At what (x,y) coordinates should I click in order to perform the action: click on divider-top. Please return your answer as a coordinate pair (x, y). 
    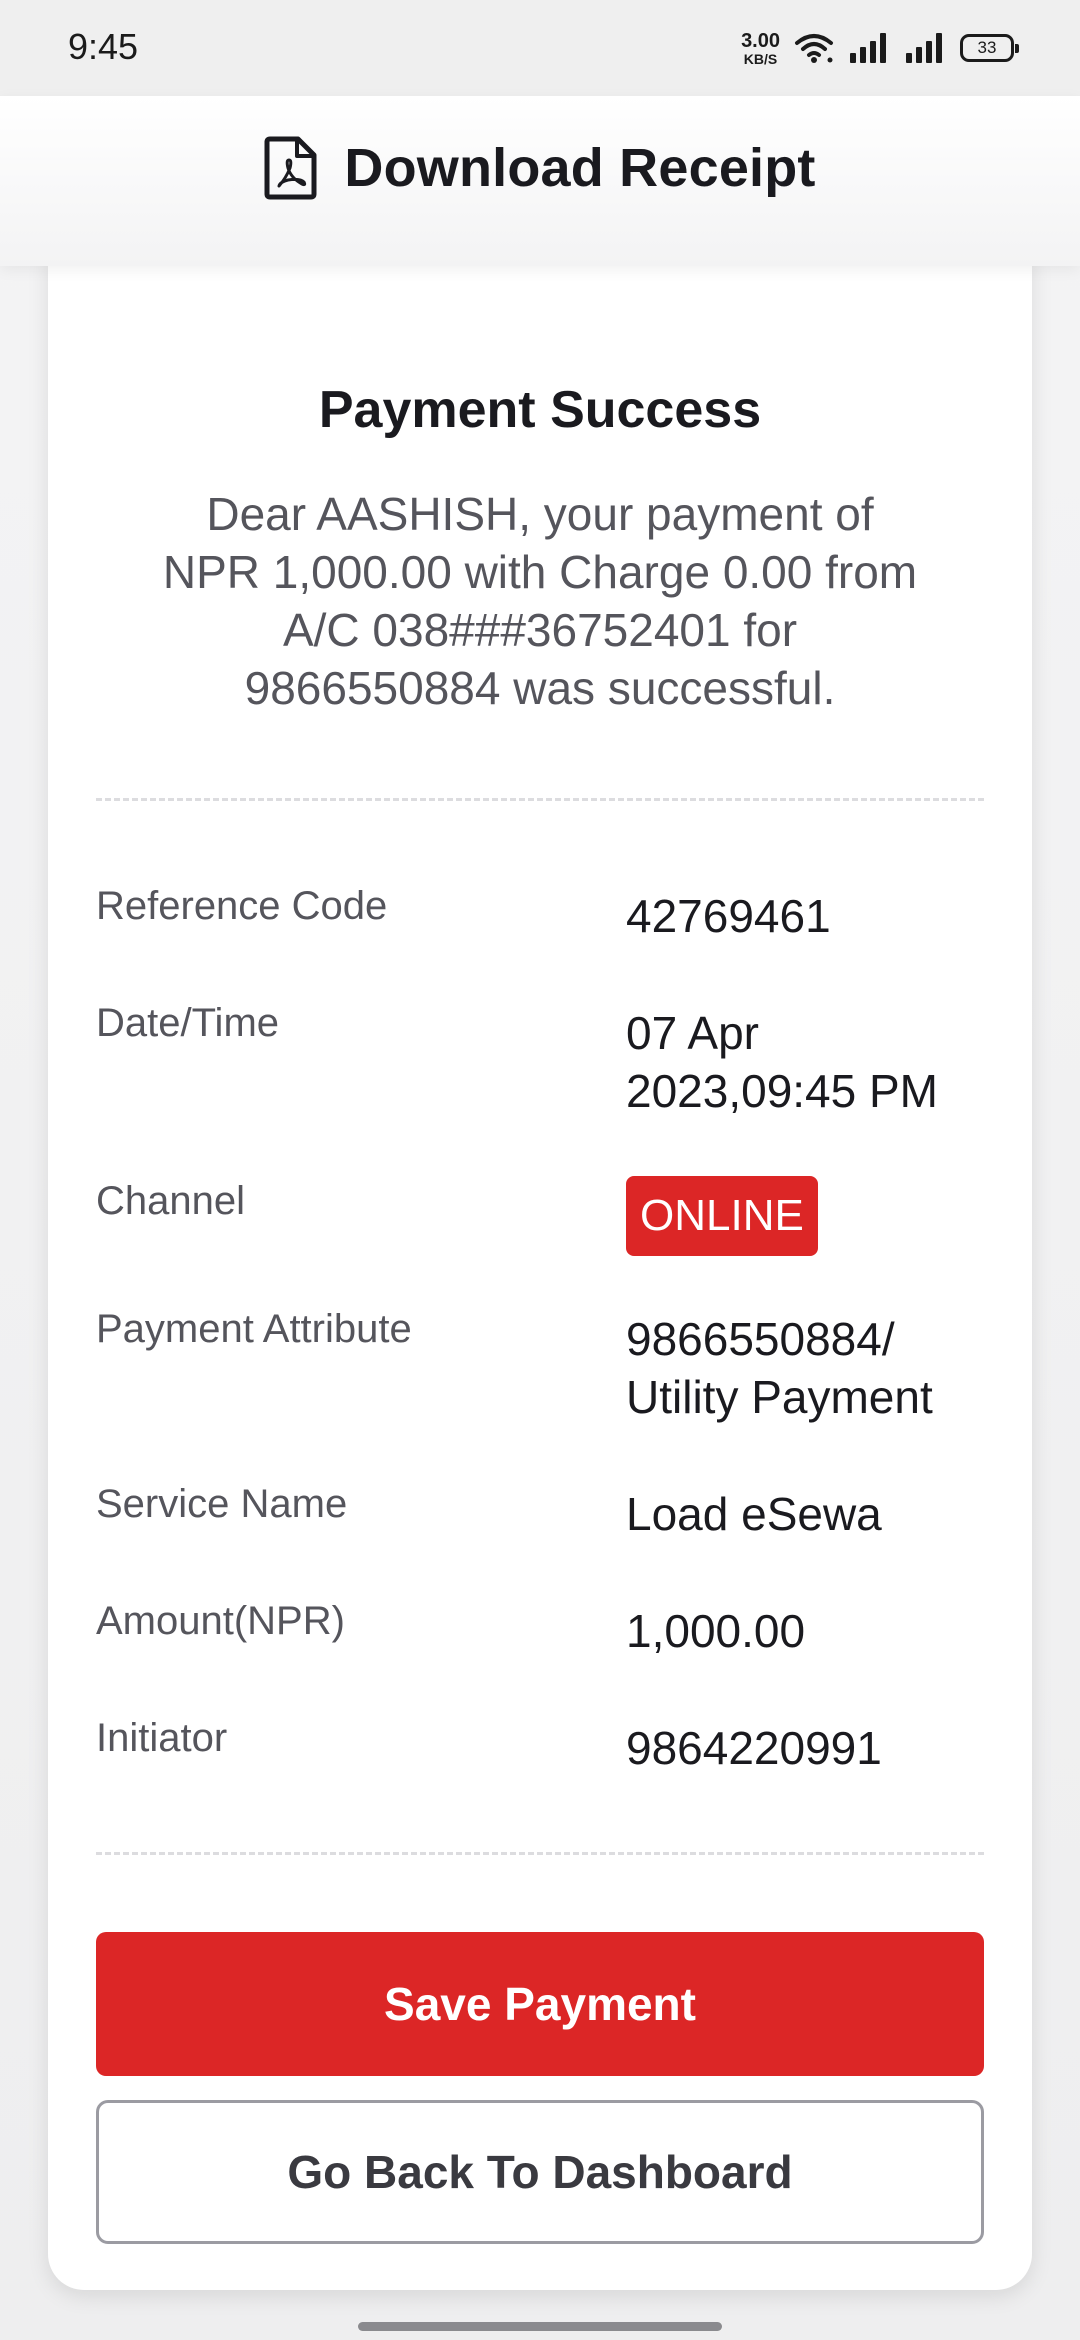
    Looking at the image, I should click on (540, 799).